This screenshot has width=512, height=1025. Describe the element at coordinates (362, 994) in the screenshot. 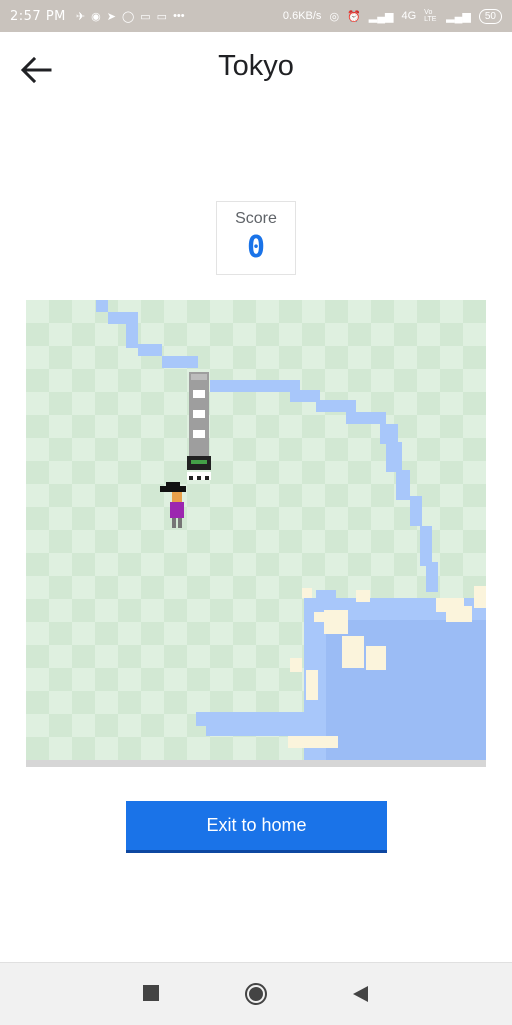

I see `system-back-button` at that location.